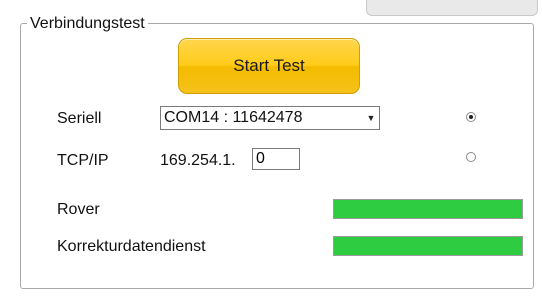  I want to click on correction-service-label: Korrekturdatendienst, so click(131, 246).